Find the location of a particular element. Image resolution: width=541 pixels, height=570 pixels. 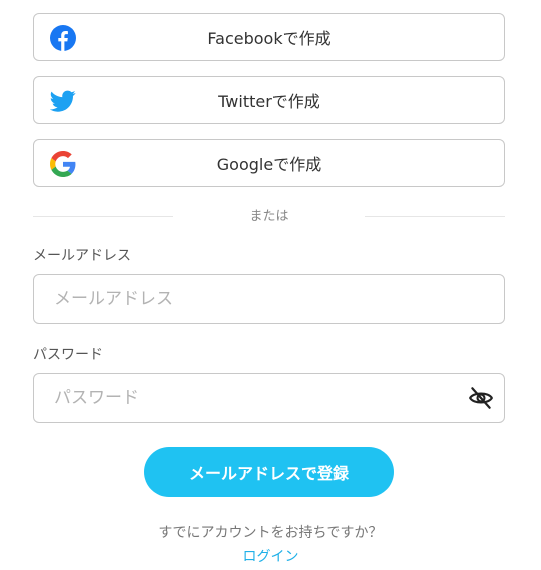

email-label: メールアドレス is located at coordinates (82, 256).